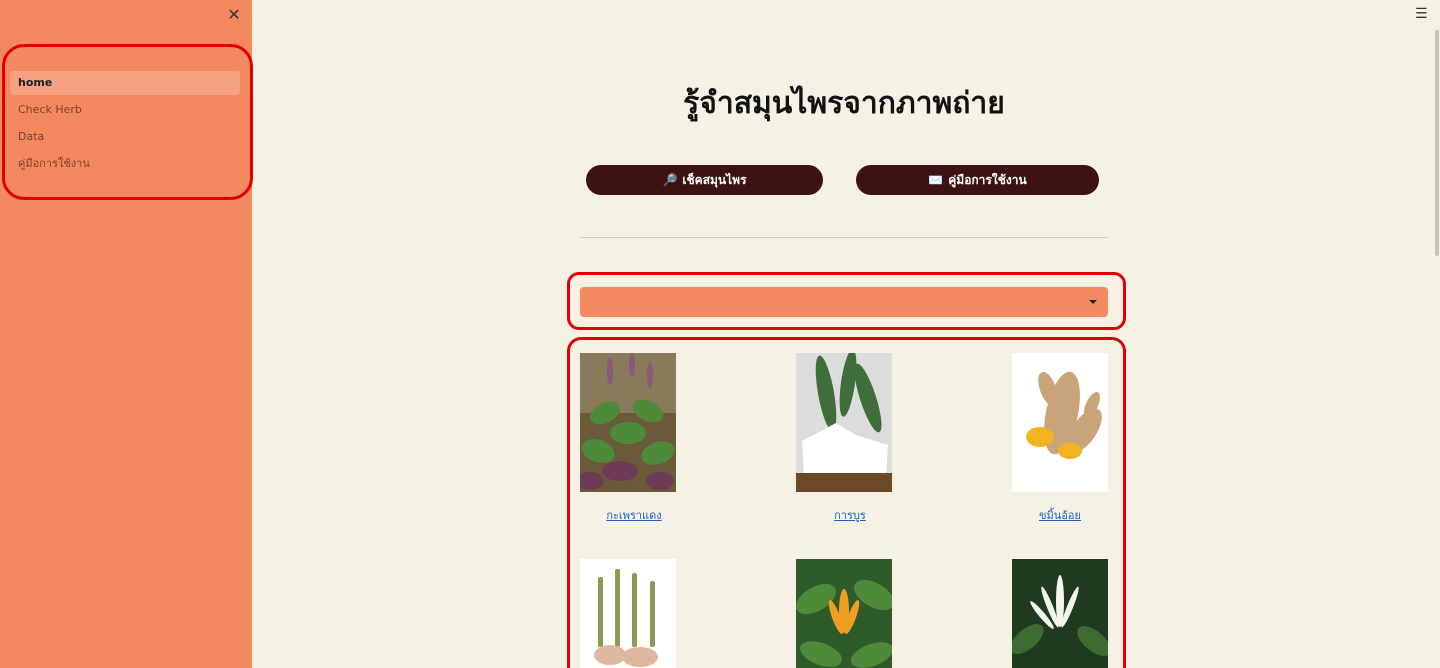  Describe the element at coordinates (1437, 143) in the screenshot. I see `scrollbar` at that location.